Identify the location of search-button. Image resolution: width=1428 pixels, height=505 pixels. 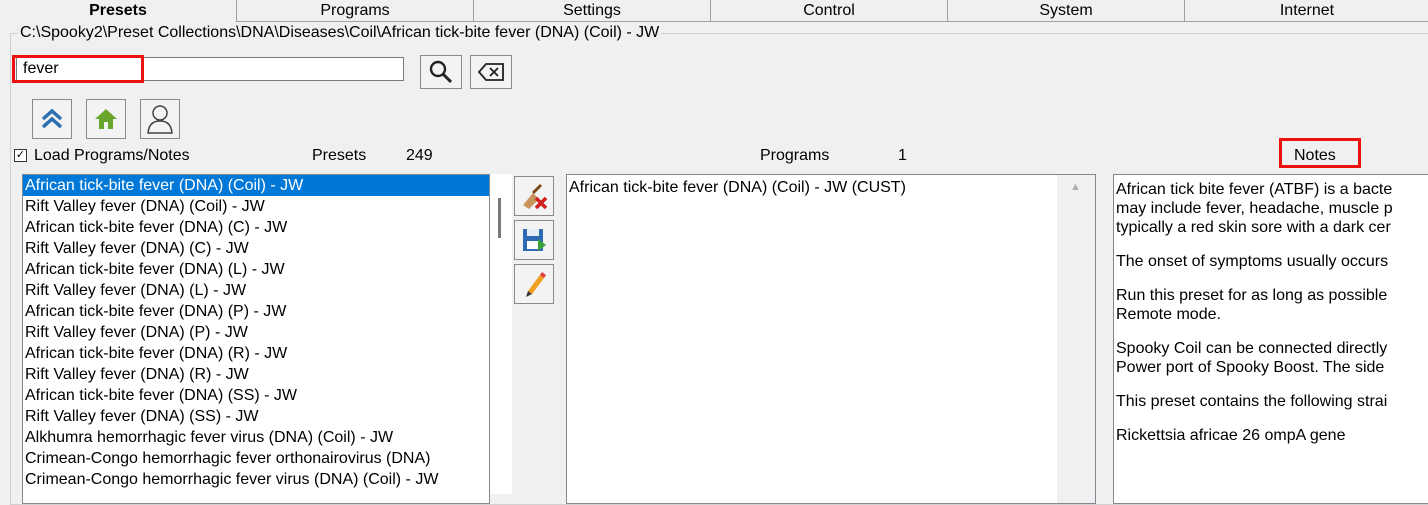
(441, 72).